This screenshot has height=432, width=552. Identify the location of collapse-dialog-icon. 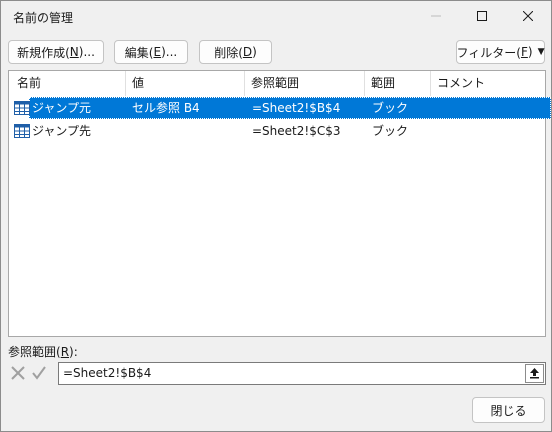
(534, 373).